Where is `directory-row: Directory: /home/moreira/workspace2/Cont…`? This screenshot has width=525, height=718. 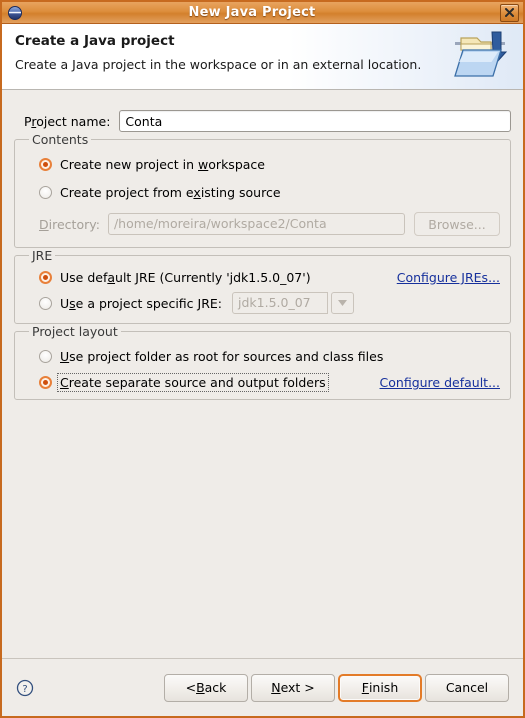
directory-row: Directory: /home/moreira/workspace2/Cont… is located at coordinates (269, 224).